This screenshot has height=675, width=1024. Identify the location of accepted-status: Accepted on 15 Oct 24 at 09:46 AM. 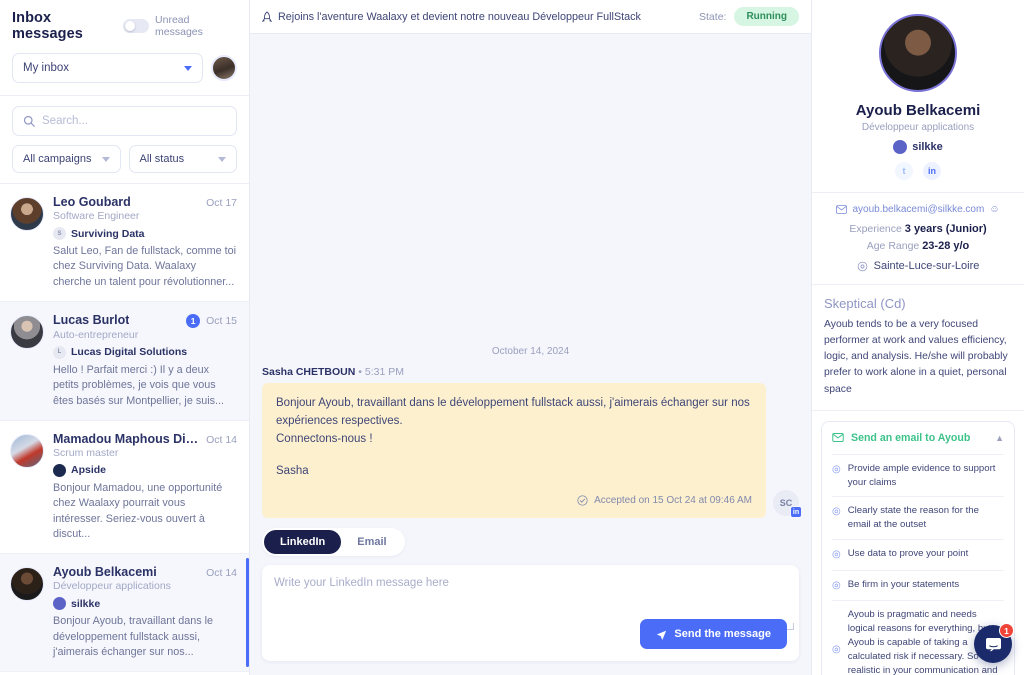
(514, 501).